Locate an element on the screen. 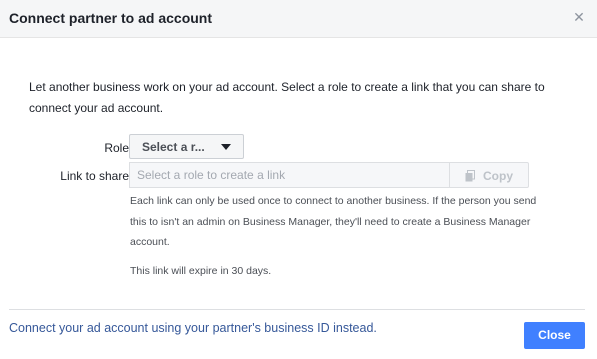 Image resolution: width=597 pixels, height=359 pixels. dialog-title: Connect partner to ad account is located at coordinates (111, 18).